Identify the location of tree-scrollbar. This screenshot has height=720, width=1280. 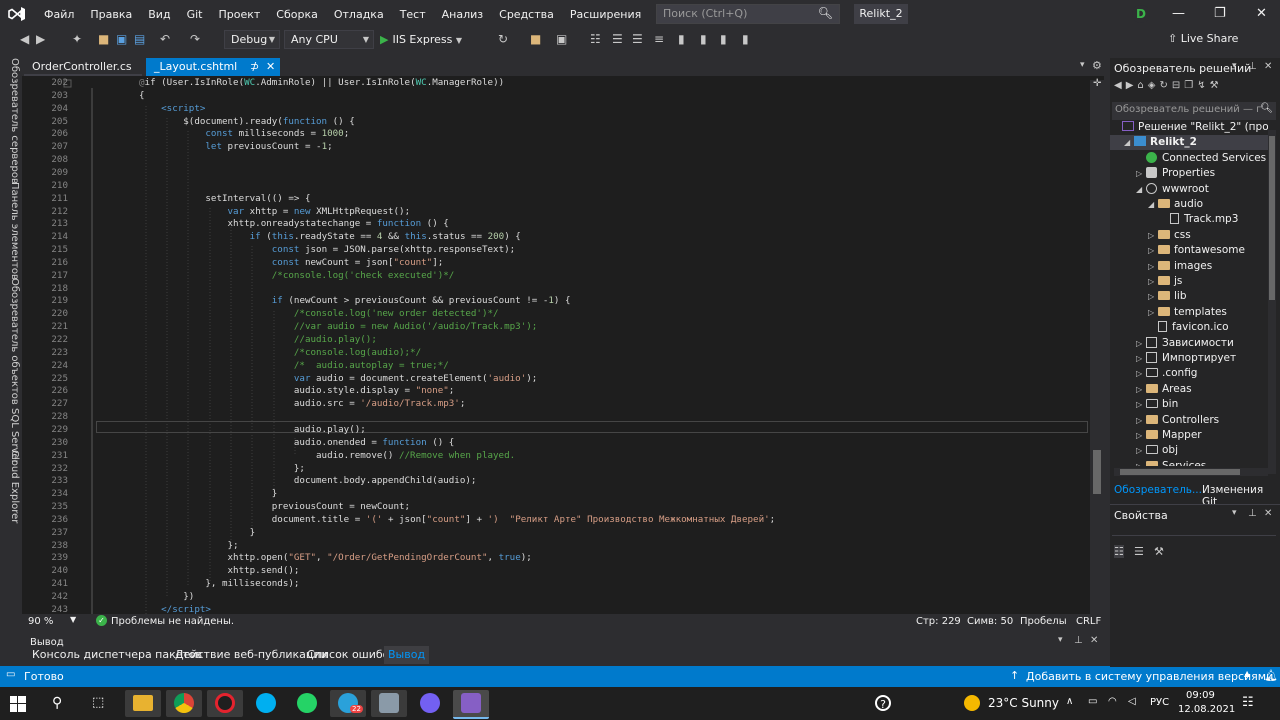
(1272, 302).